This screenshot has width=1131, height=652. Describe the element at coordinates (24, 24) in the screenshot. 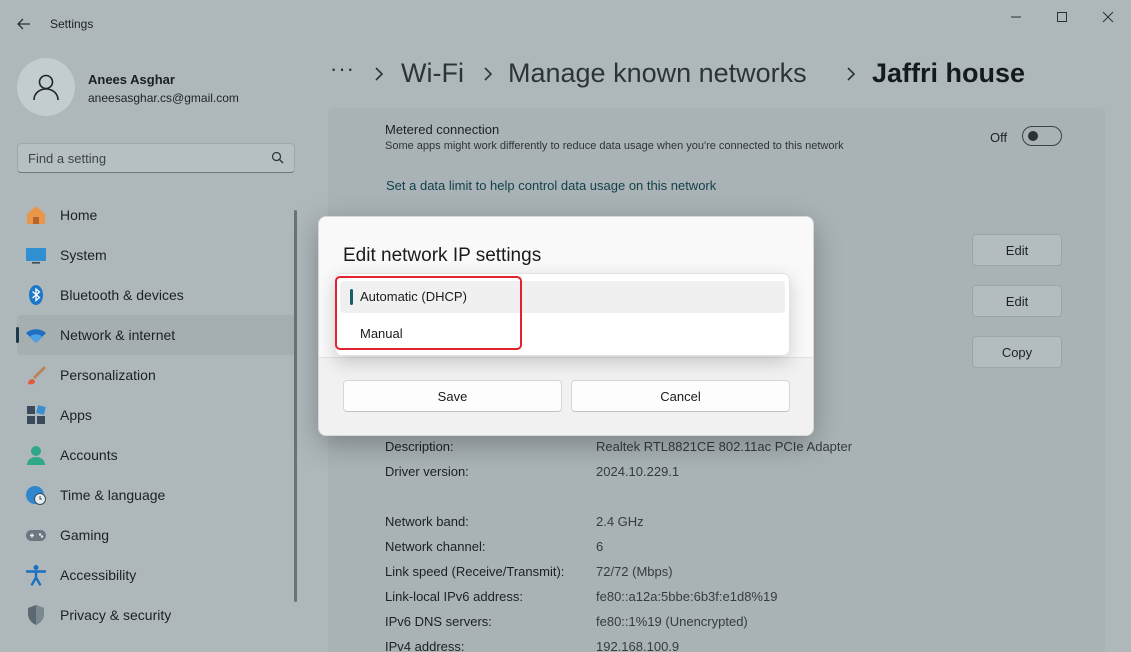

I see `back-arrow-icon` at that location.